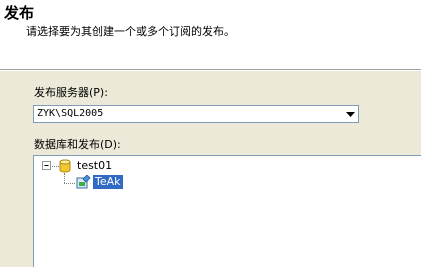 The height and width of the screenshot is (267, 421). What do you see at coordinates (83, 182) in the screenshot?
I see `publication-icon` at bounding box center [83, 182].